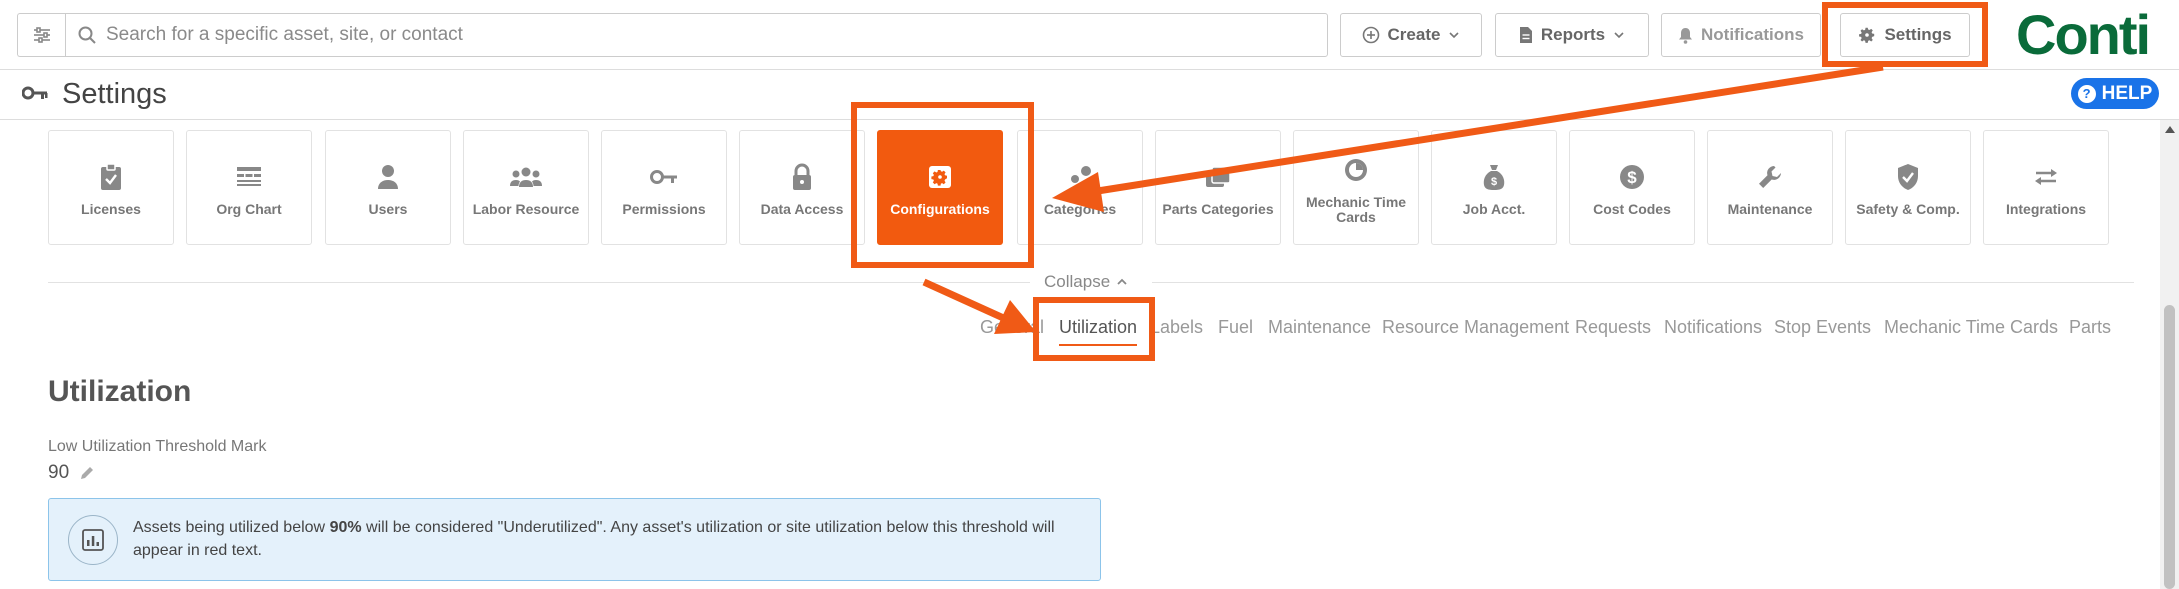 This screenshot has width=2179, height=589. I want to click on tile-label: Permissions, so click(664, 209).